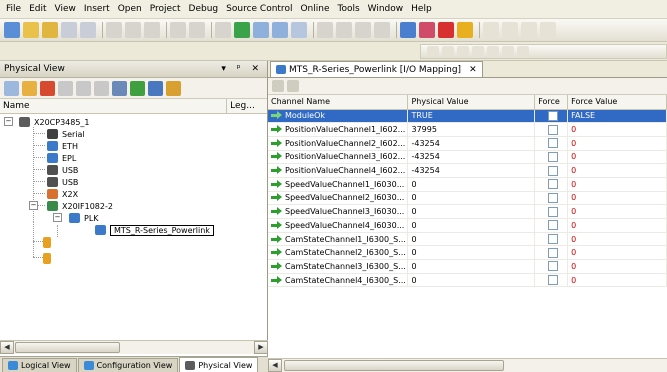 Image resolution: width=667 pixels, height=372 pixels. I want to click on table-row: PositionValueChannel3_I602... -43254 0, so click(467, 157).